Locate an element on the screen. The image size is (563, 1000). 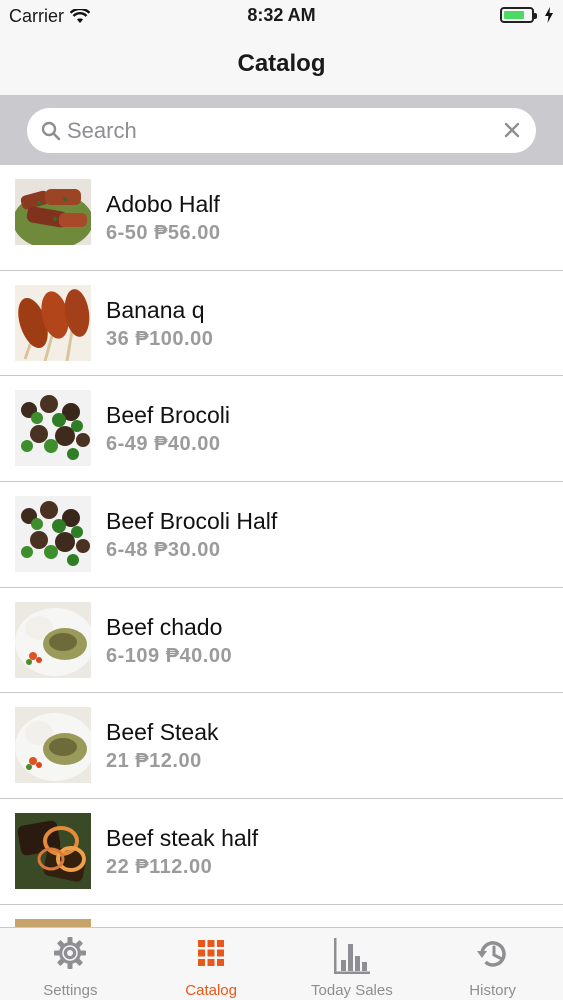
battery-group is located at coordinates (527, 15).